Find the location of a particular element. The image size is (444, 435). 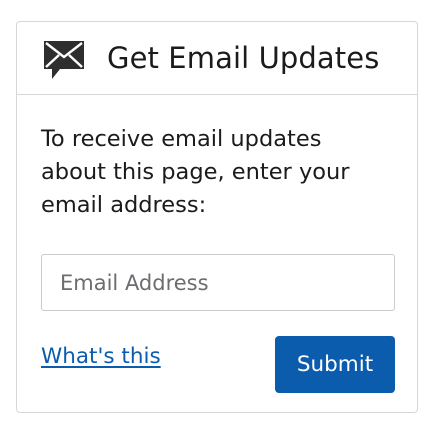

whats-this-link: What's this is located at coordinates (101, 356).